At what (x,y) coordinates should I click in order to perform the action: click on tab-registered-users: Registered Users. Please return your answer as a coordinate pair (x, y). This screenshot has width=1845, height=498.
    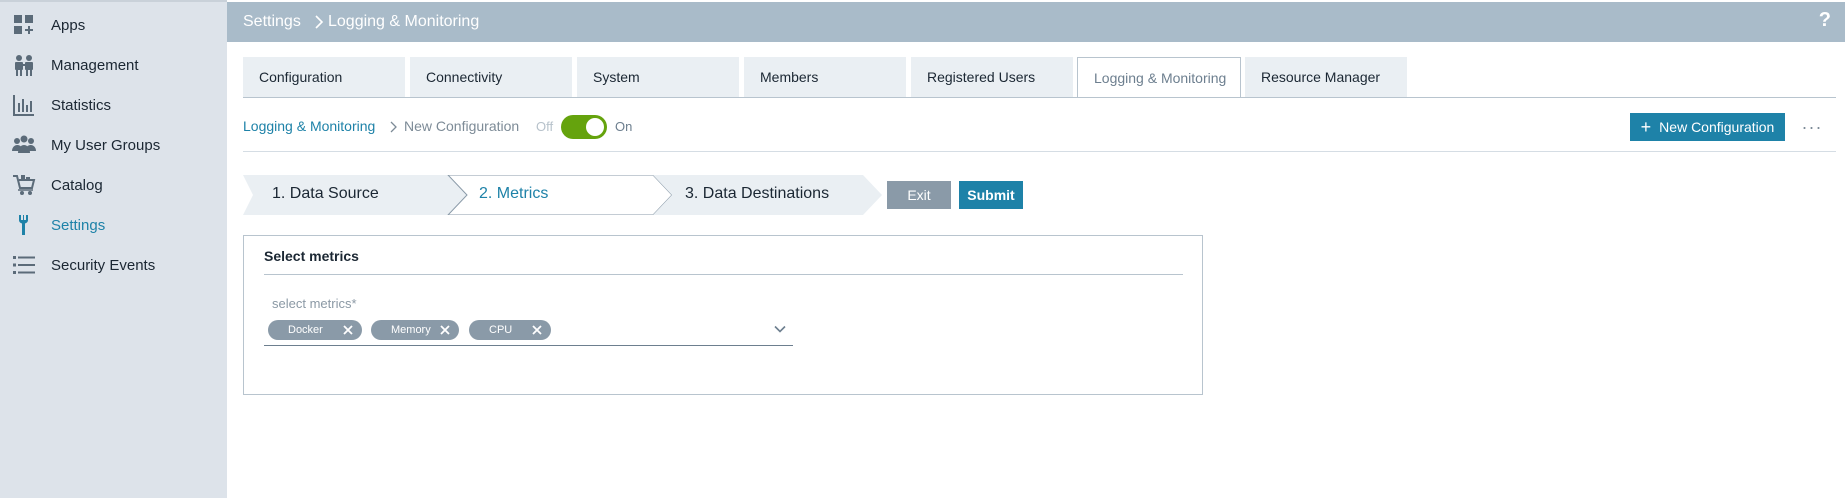
    Looking at the image, I should click on (992, 77).